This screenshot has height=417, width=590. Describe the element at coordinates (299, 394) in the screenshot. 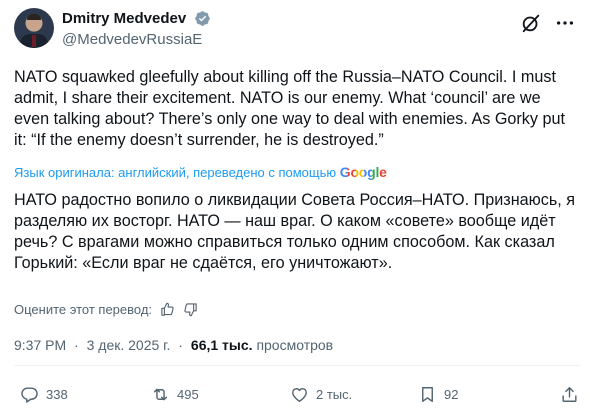

I see `like-icon` at that location.